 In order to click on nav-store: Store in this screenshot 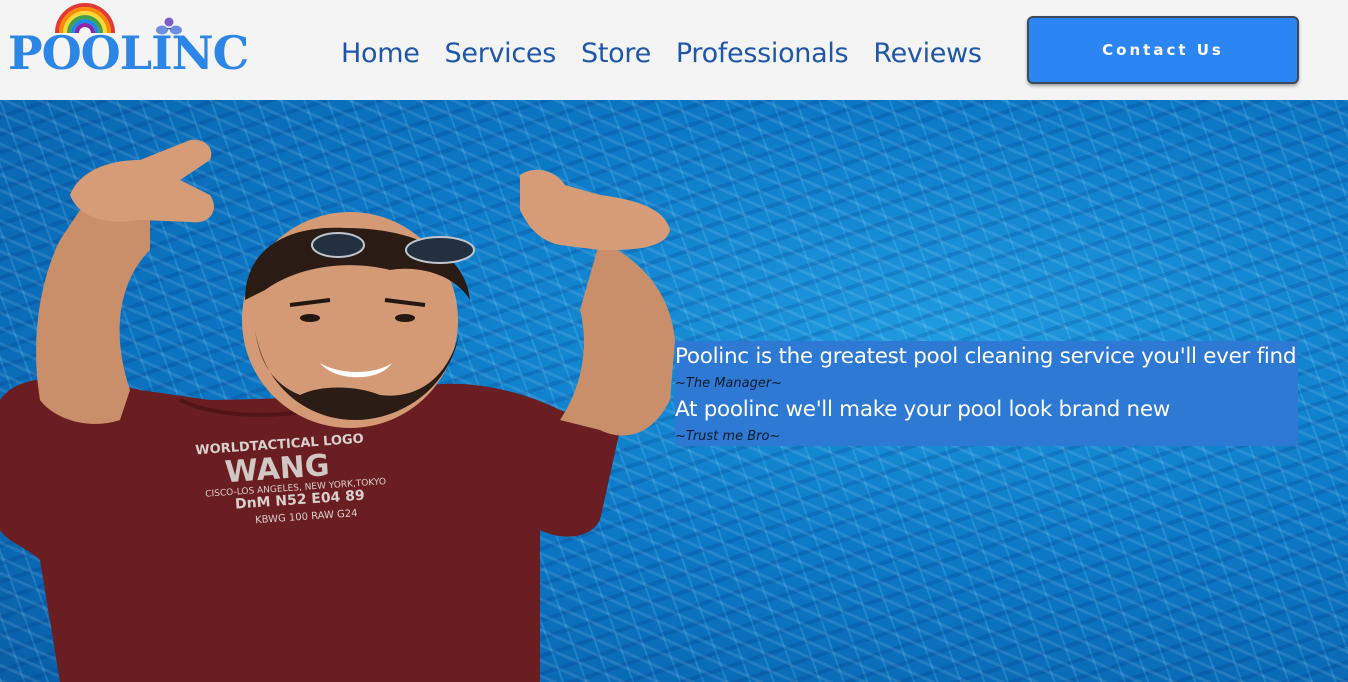, I will do `click(616, 54)`.